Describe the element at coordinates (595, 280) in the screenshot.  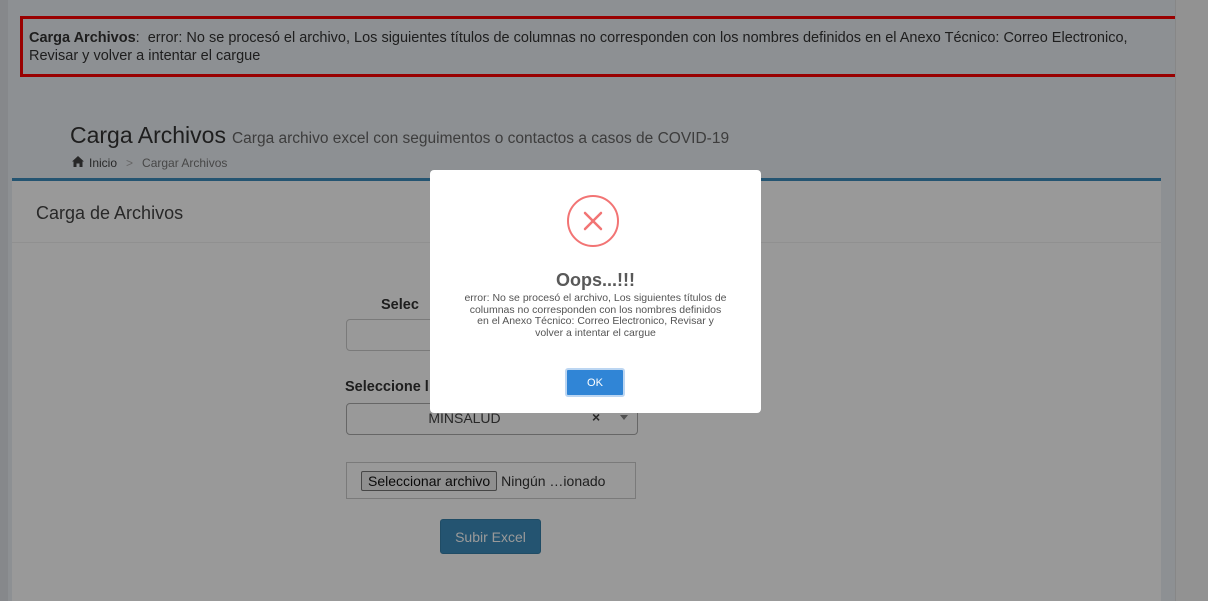
I see `dialog-title: Oops...!!!` at that location.